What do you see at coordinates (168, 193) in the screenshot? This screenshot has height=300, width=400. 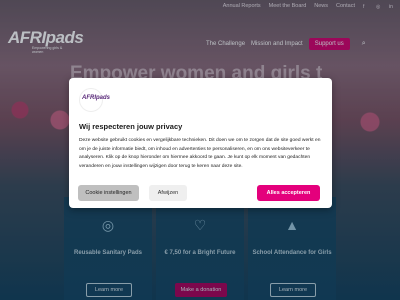 I see `reject-button: Afwijzen` at bounding box center [168, 193].